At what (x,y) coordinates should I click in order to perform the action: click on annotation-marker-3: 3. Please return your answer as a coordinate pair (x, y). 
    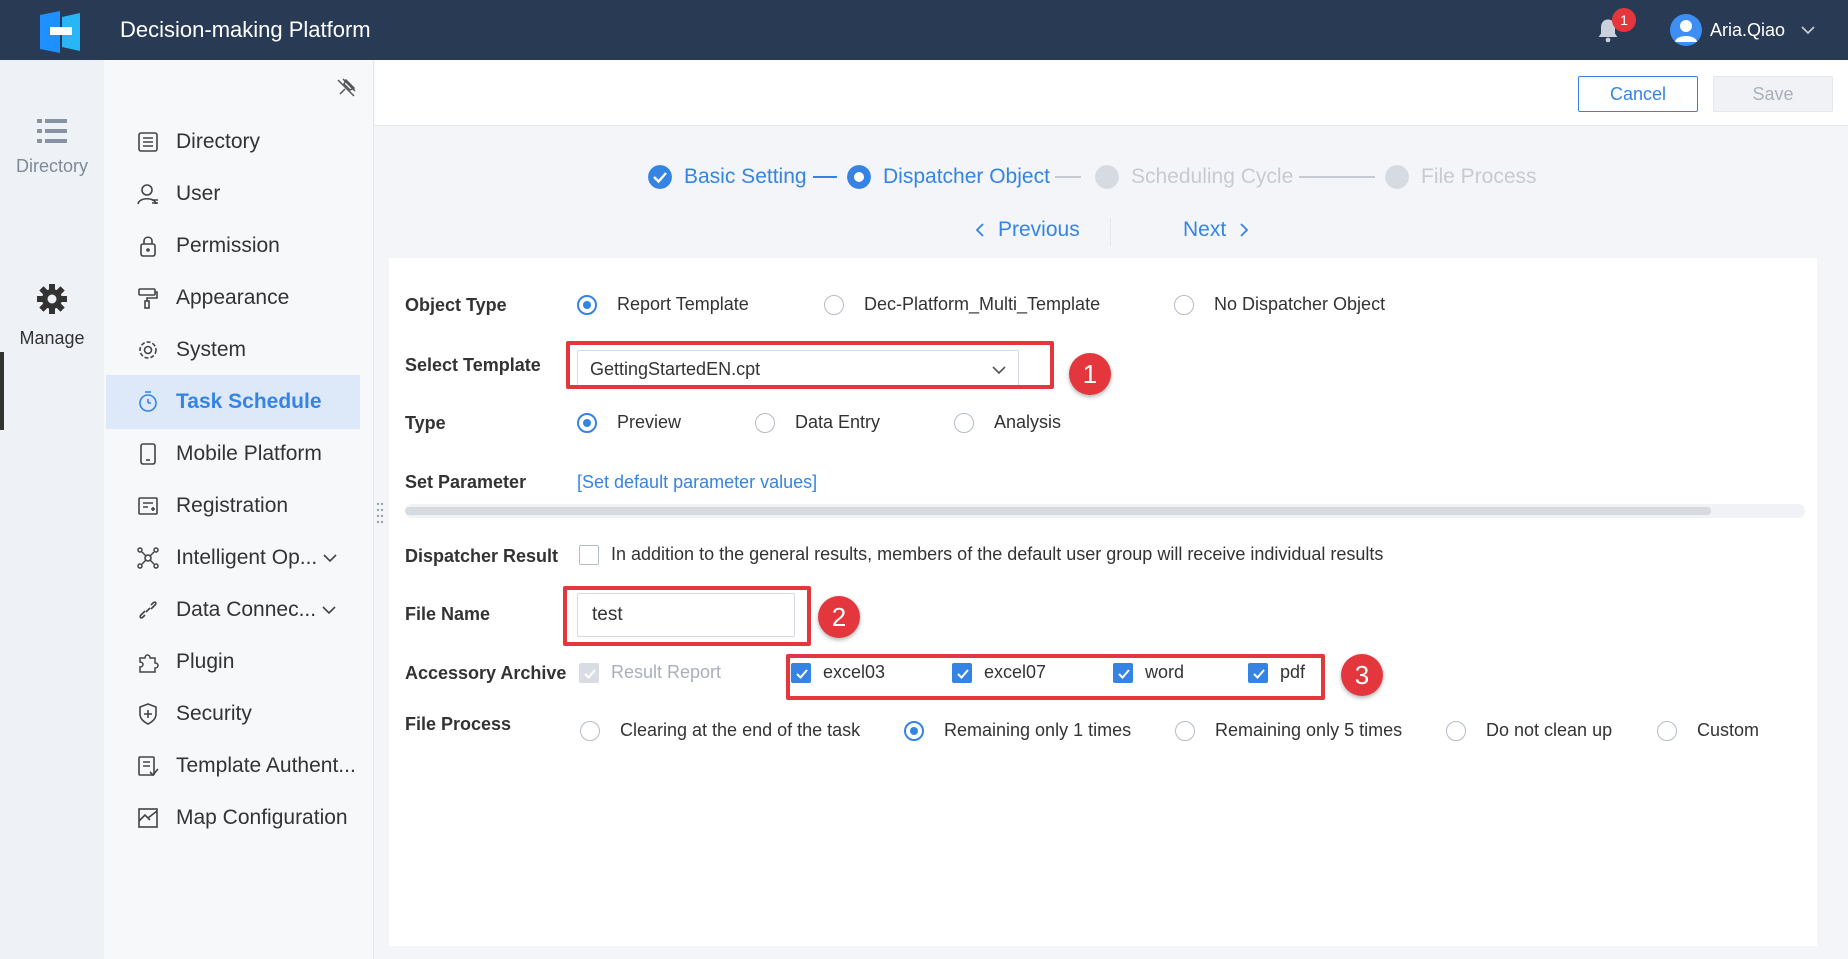
    Looking at the image, I should click on (1362, 675).